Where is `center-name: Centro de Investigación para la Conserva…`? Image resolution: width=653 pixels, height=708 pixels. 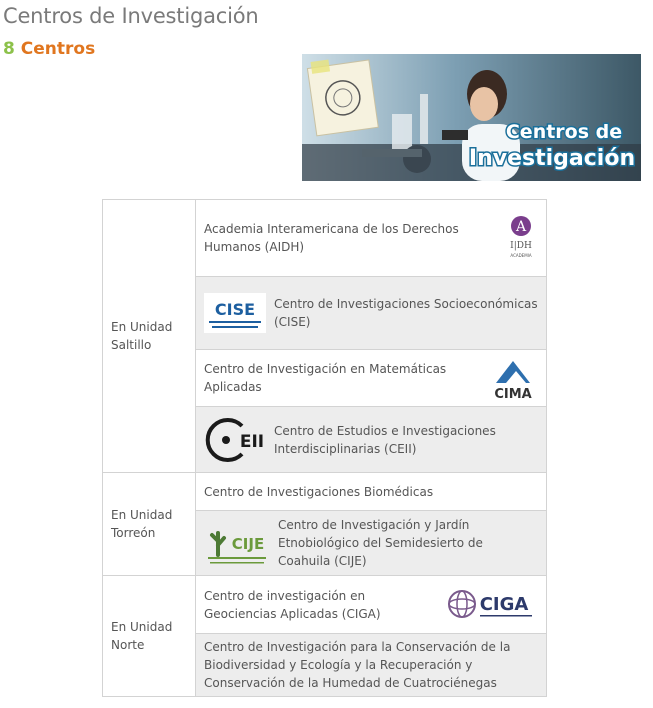 center-name: Centro de Investigación para la Conserva… is located at coordinates (357, 665).